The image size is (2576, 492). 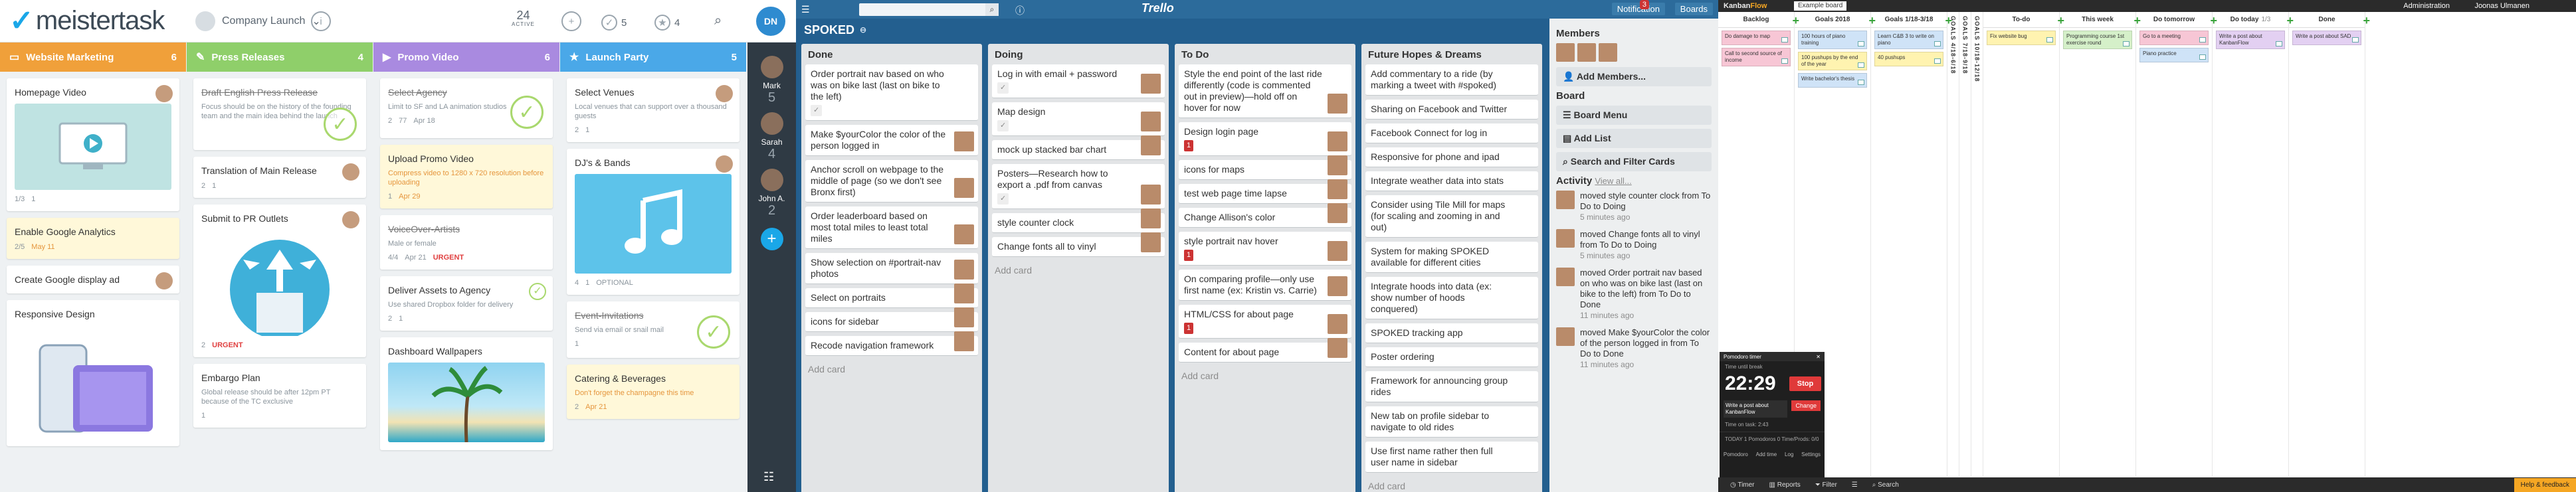 I want to click on starred-counter: ★ 4, so click(x=667, y=23).